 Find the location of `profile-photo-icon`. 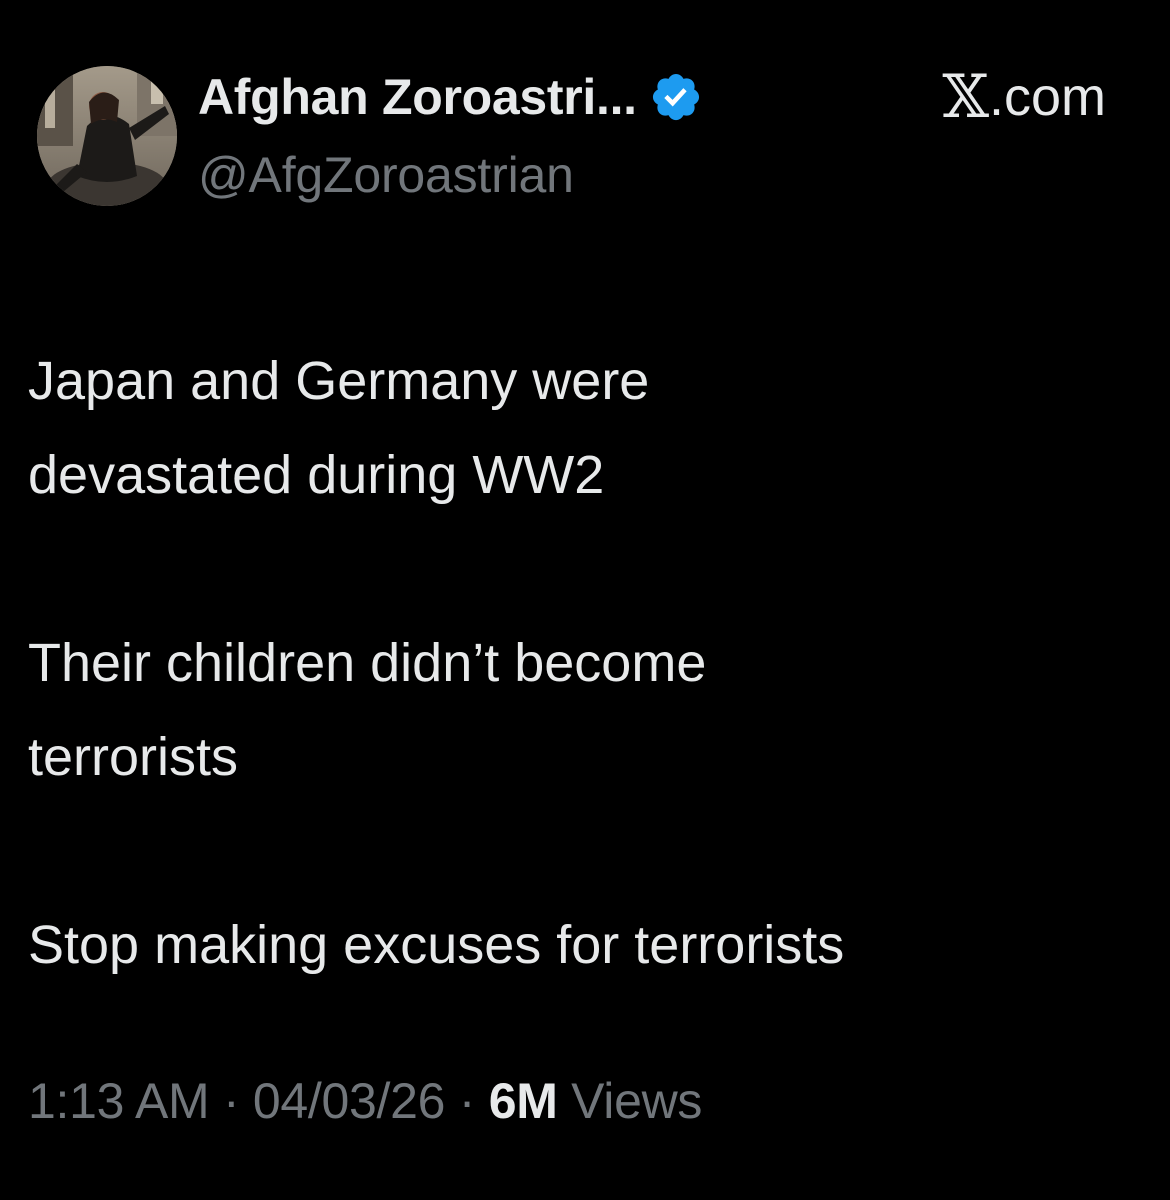

profile-photo-icon is located at coordinates (107, 136).